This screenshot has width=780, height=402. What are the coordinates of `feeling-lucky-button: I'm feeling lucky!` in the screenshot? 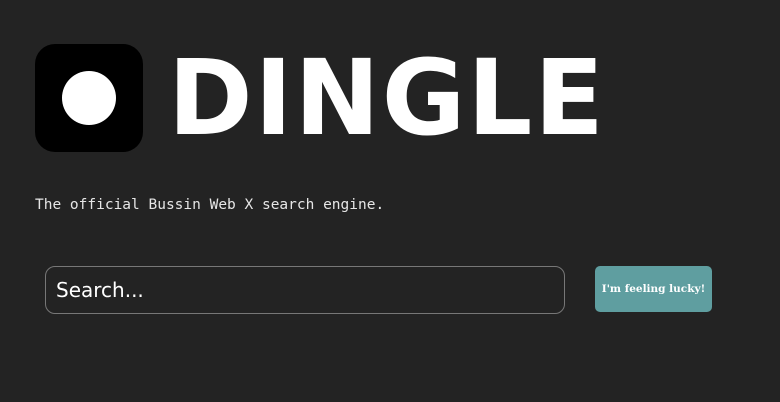 It's located at (653, 289).